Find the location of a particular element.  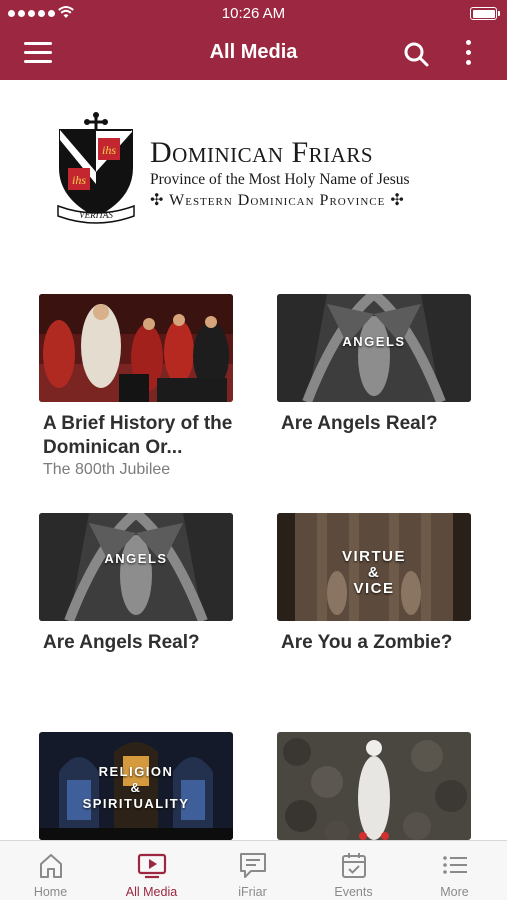

battery-icon is located at coordinates (485, 13).